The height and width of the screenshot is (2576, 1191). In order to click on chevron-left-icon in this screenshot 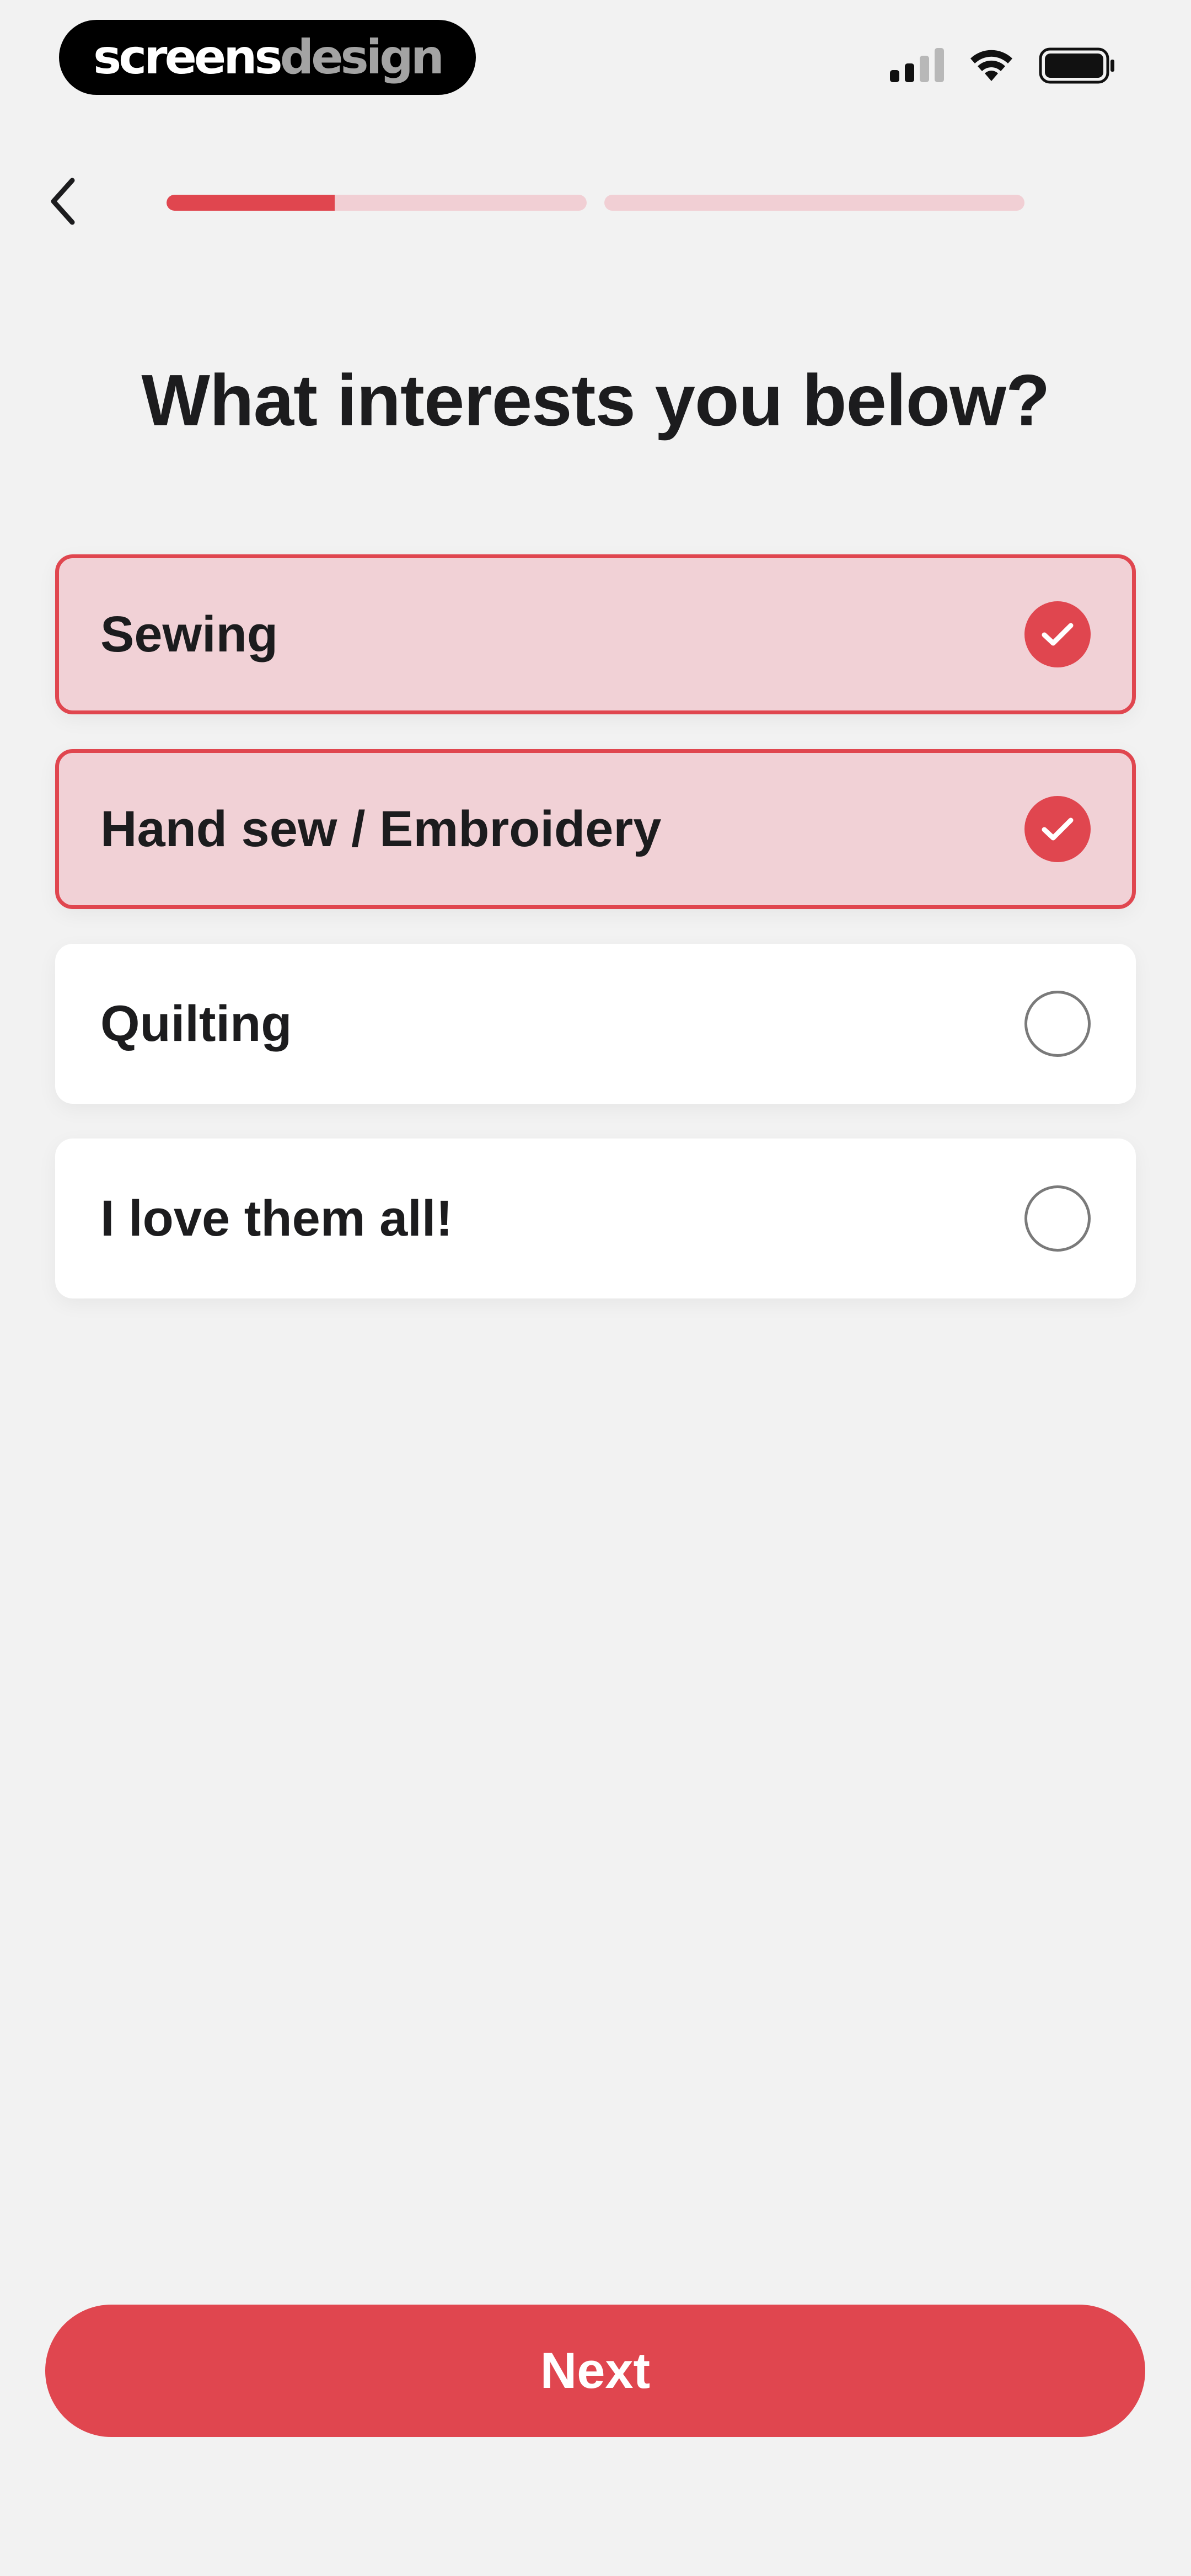, I will do `click(63, 201)`.